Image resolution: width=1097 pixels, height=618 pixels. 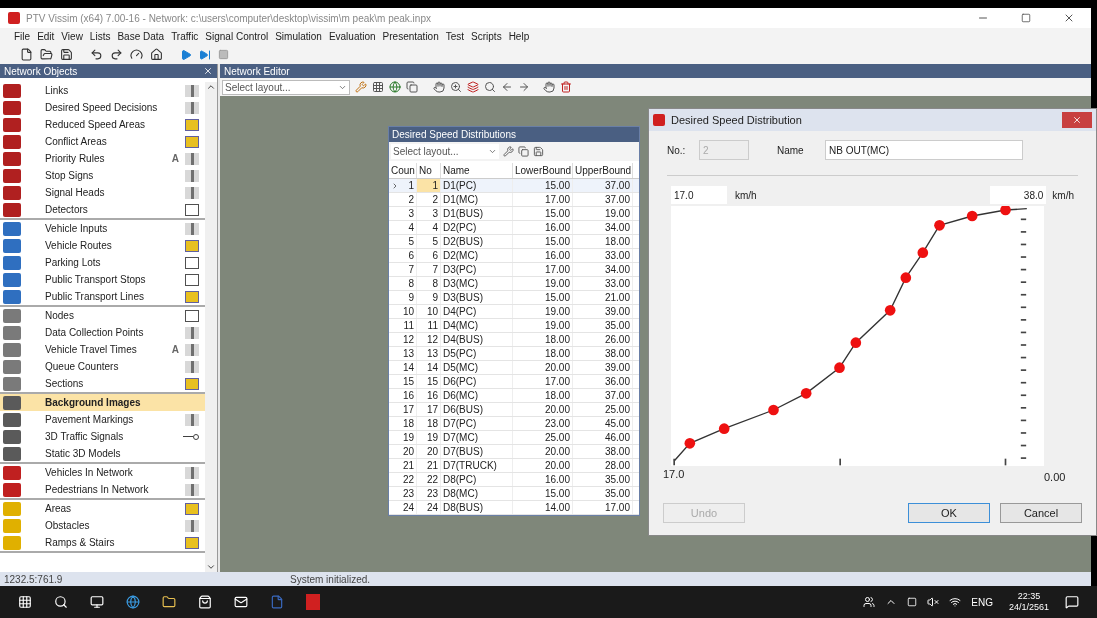 I want to click on table-row: 24 24 D8(BUS) 14.00 17.00, so click(x=514, y=508).